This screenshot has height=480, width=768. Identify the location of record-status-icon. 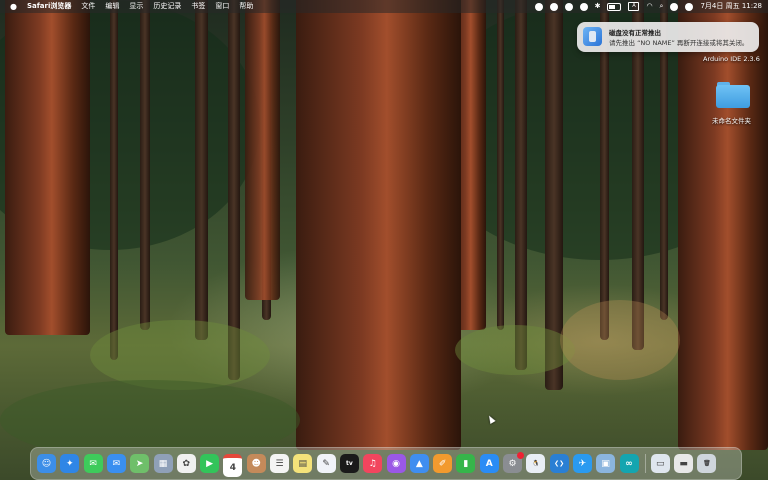
(538, 6).